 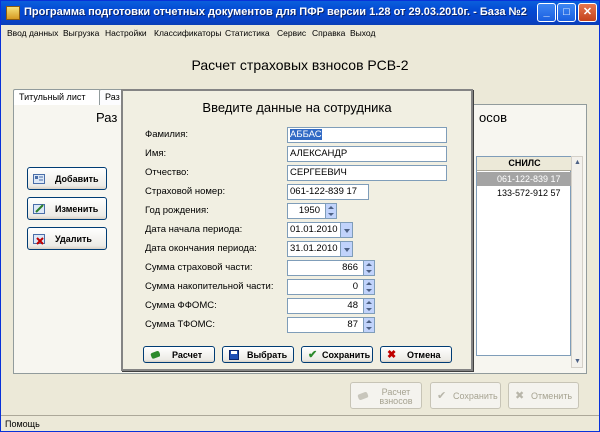 I want to click on period-start-date: 01.01.2010, so click(x=320, y=230).